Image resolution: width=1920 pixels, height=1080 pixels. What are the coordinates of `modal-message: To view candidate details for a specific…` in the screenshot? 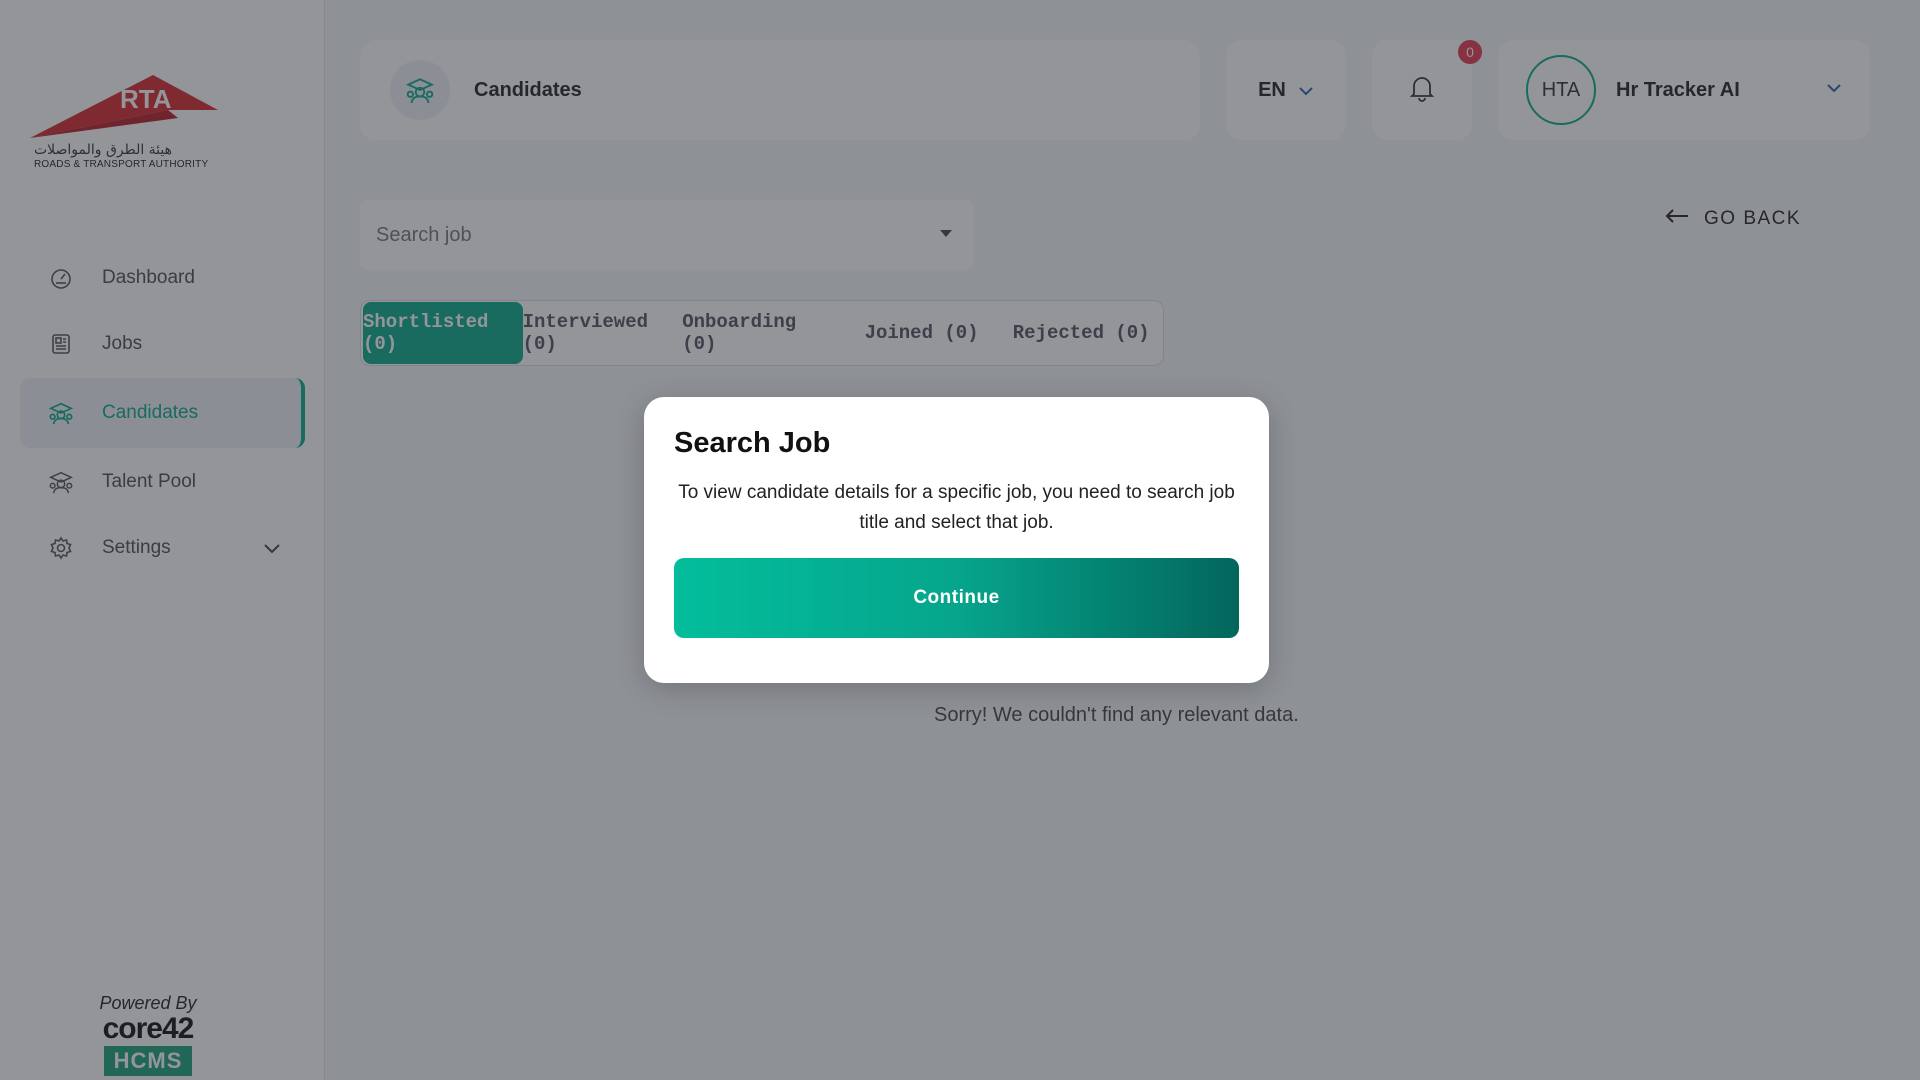 It's located at (956, 507).